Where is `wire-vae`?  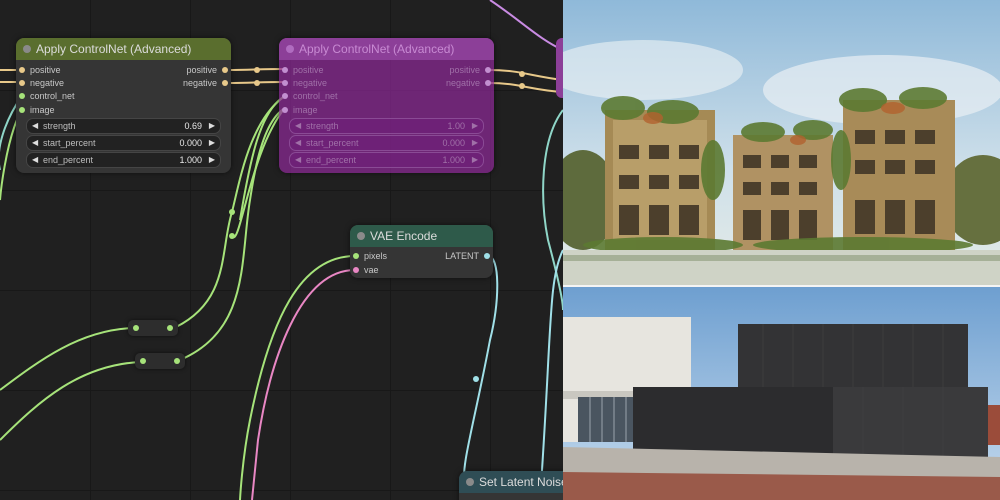 wire-vae is located at coordinates (303, 384).